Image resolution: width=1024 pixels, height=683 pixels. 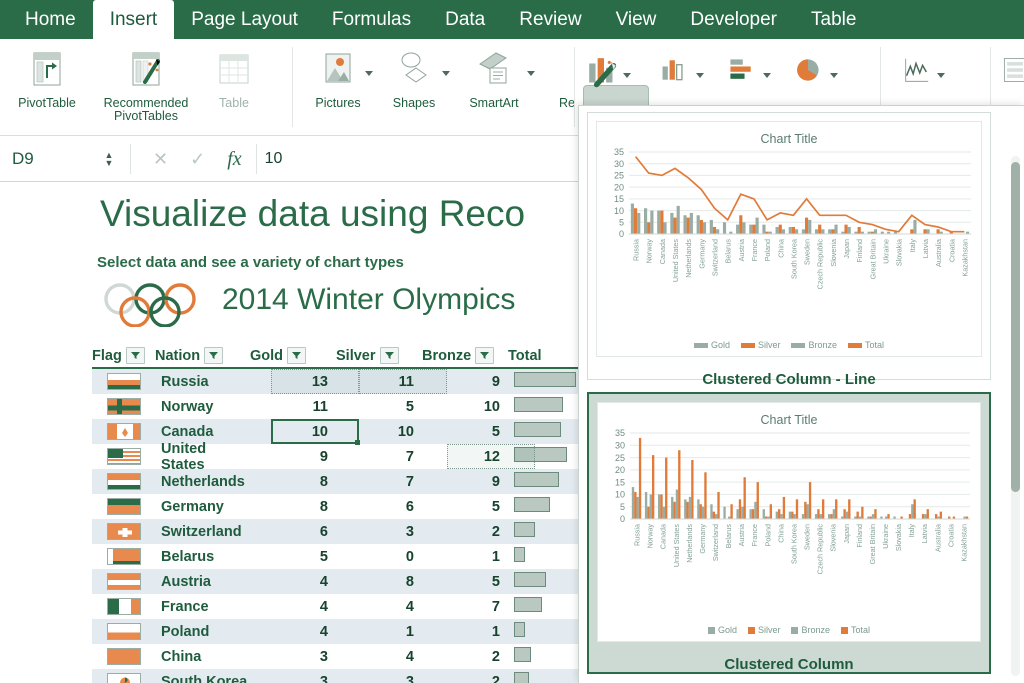 I want to click on cancel-icon: ✕, so click(x=160, y=159).